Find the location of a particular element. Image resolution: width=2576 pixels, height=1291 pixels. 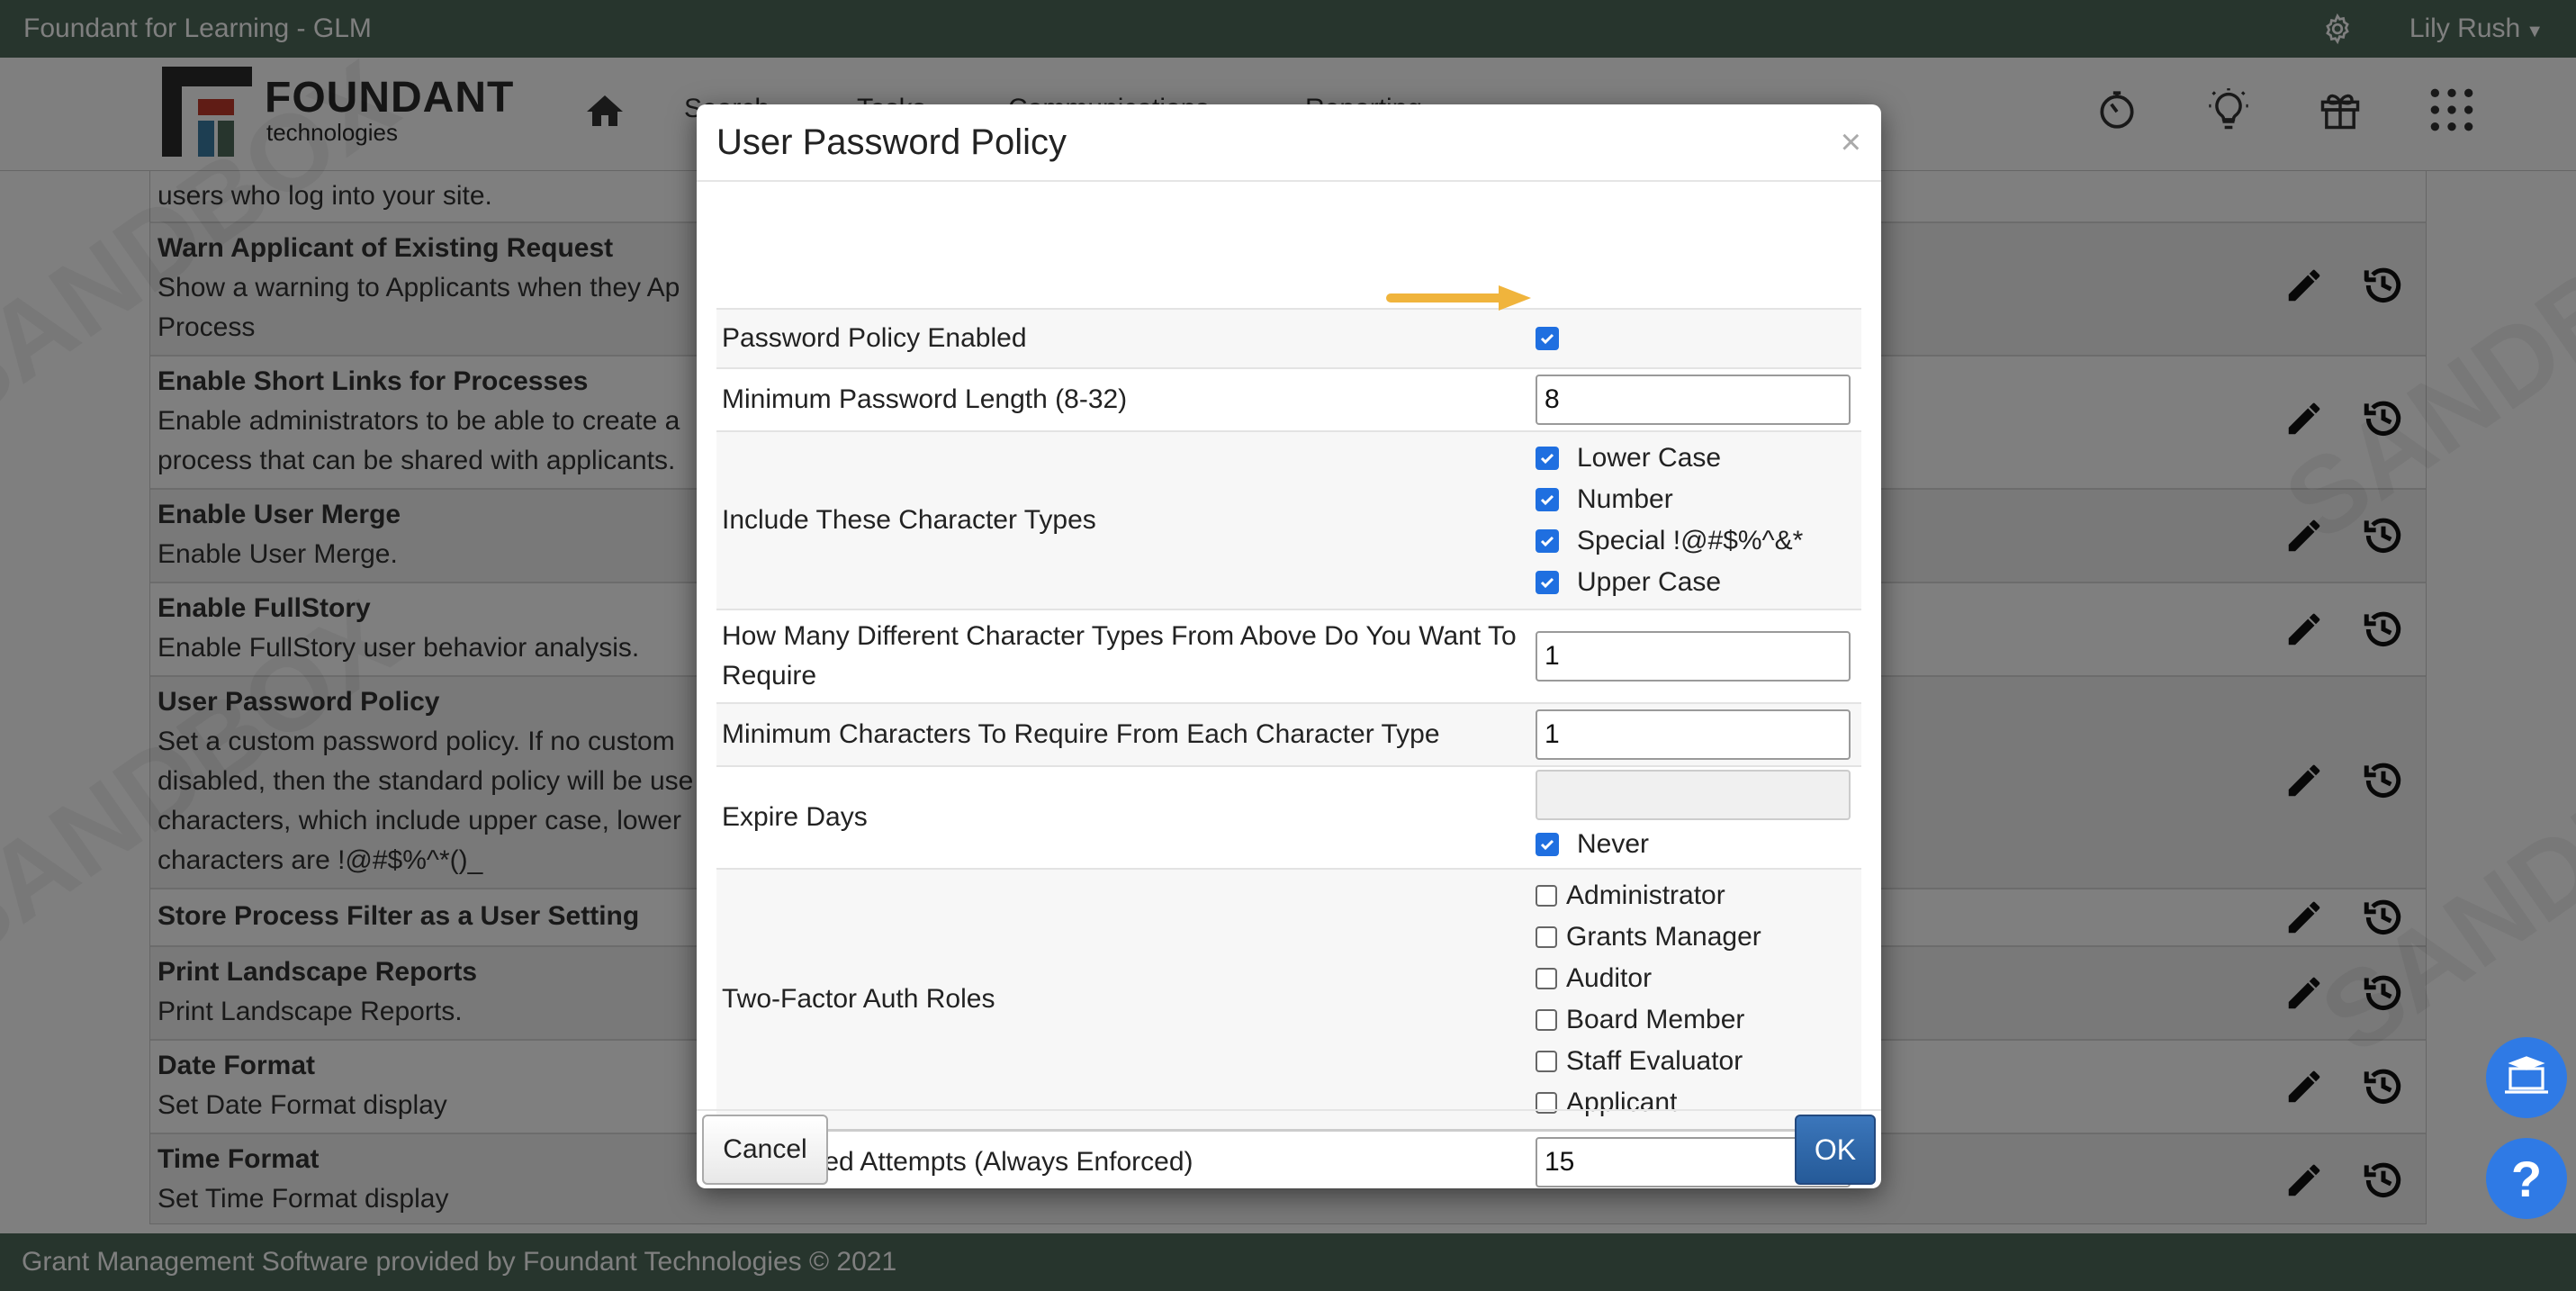

grants-manager-checkbox is located at coordinates (1546, 937).